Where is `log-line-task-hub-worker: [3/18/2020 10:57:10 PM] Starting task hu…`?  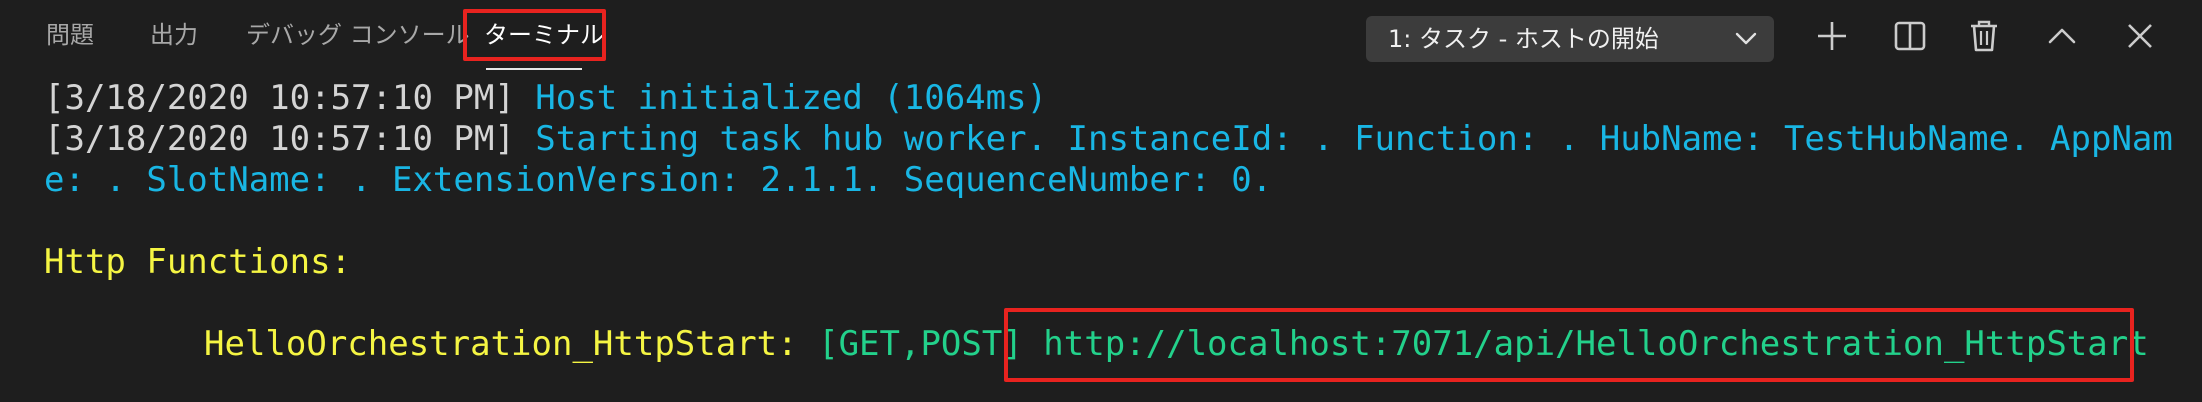
log-line-task-hub-worker: [3/18/2020 10:57:10 PM] Starting task hu… is located at coordinates (1108, 139).